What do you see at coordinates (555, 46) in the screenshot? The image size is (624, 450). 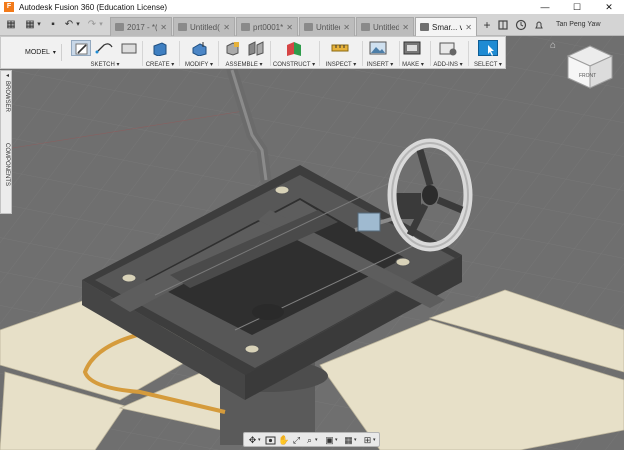 I see `home-view-icon: ⌂` at bounding box center [555, 46].